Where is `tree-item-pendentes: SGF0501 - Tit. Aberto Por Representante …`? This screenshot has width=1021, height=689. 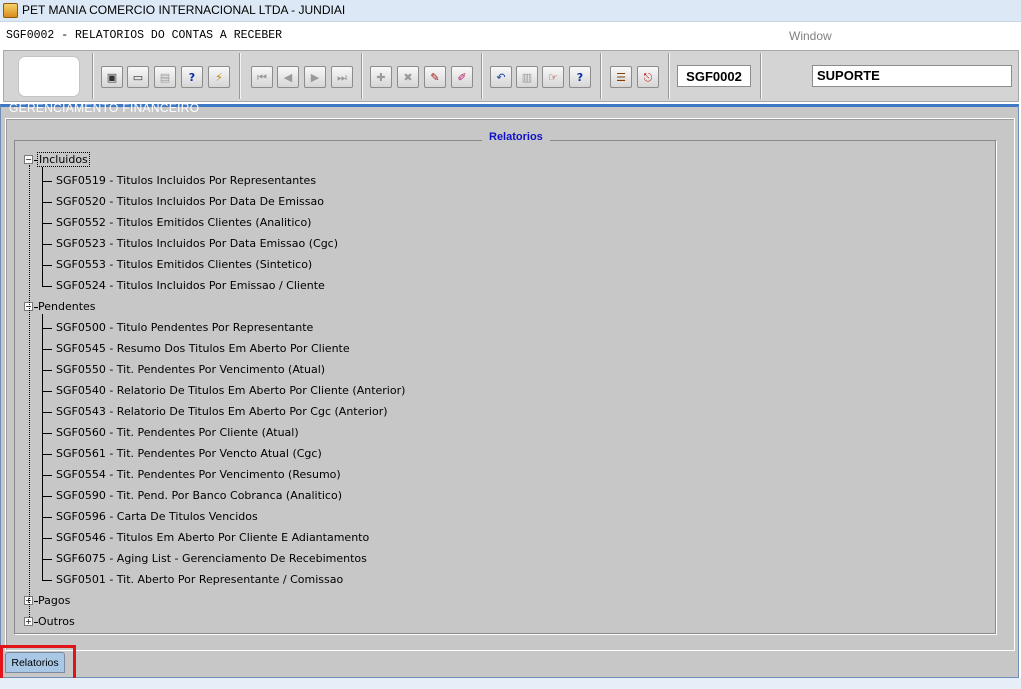
tree-item-pendentes: SGF0501 - Tit. Aberto Por Representante … is located at coordinates (199, 579).